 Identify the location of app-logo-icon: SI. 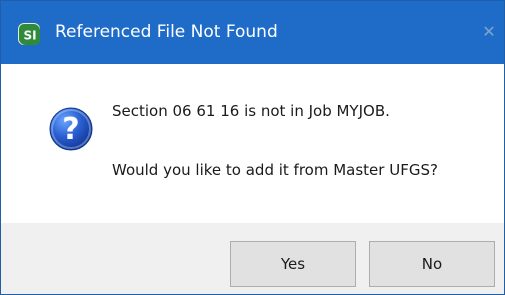
(30, 35).